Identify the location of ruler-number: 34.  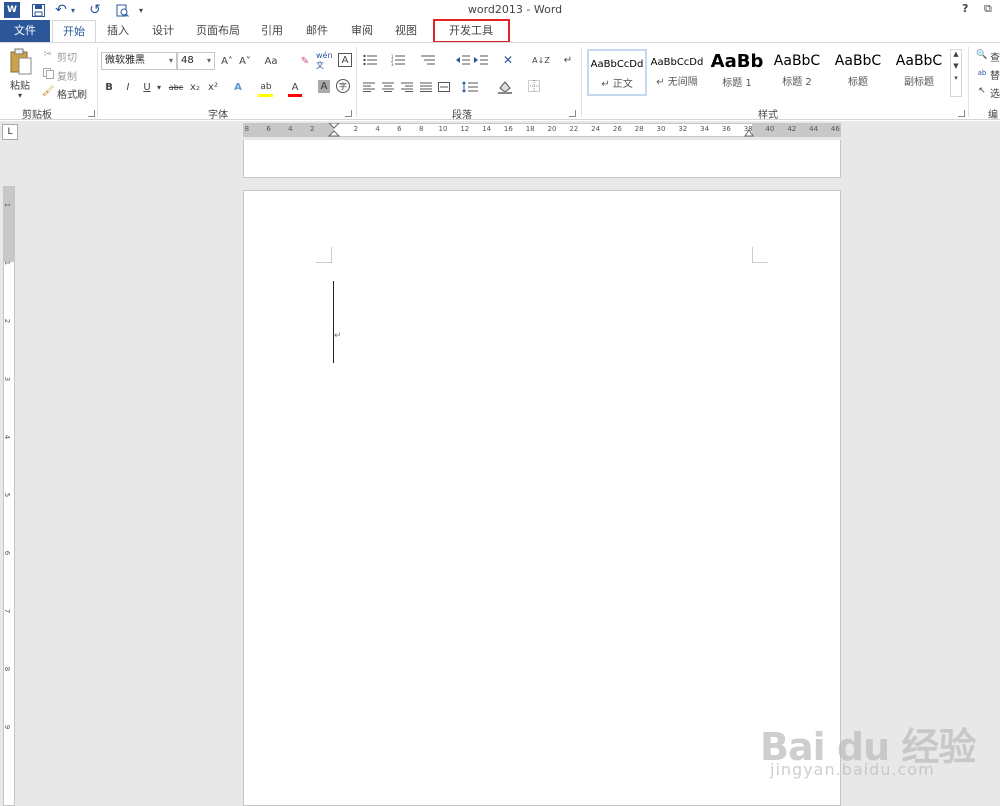
(705, 129).